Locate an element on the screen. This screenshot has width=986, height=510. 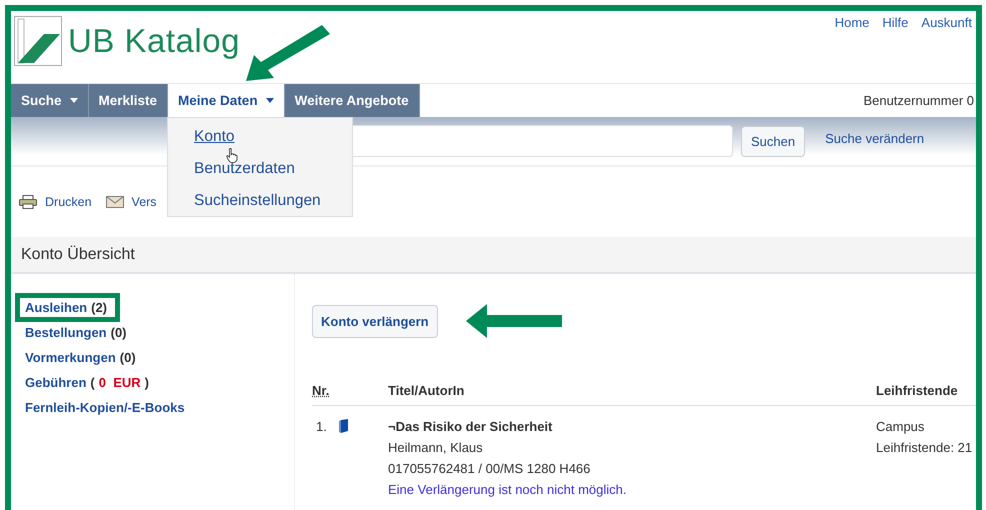
sidebar-link: Bestellungen (0) is located at coordinates (76, 332).